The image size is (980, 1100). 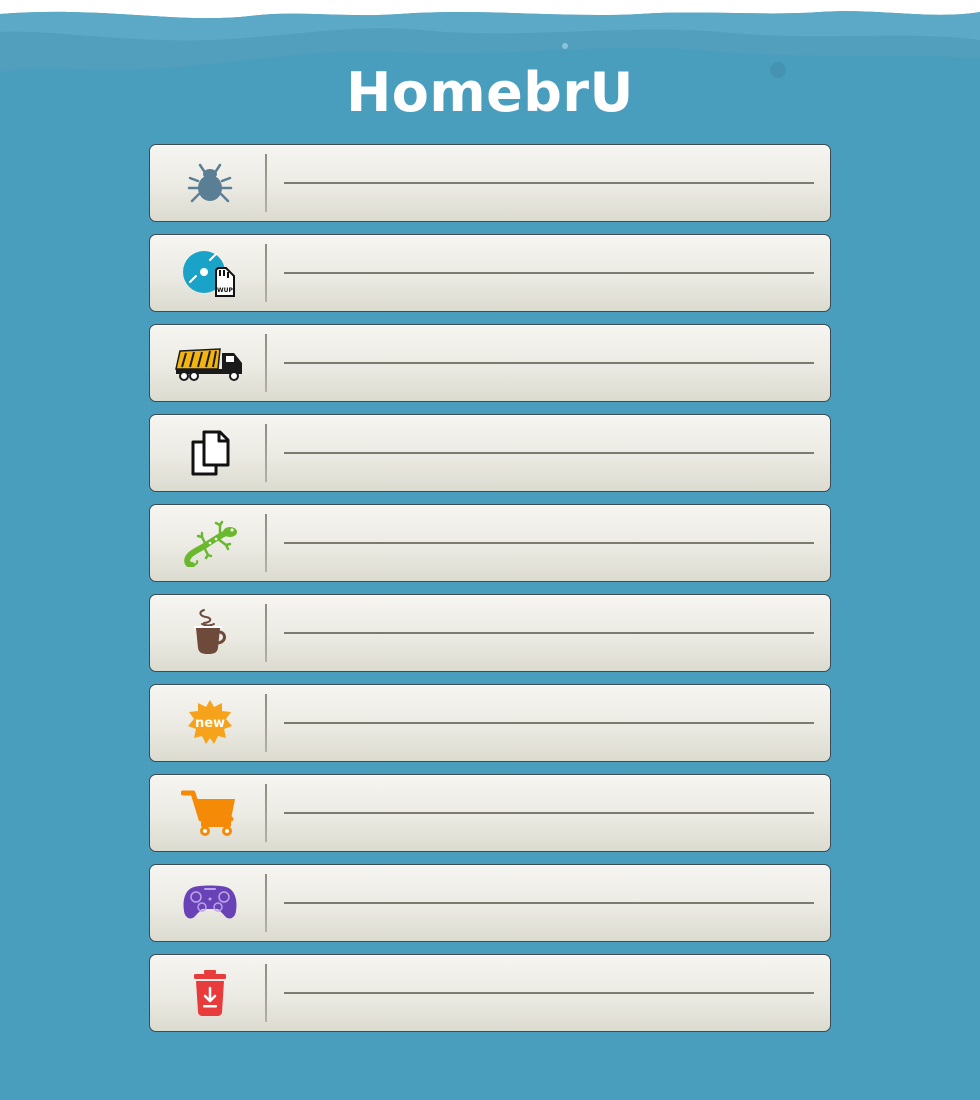 I want to click on menu-item-truck, so click(x=490, y=363).